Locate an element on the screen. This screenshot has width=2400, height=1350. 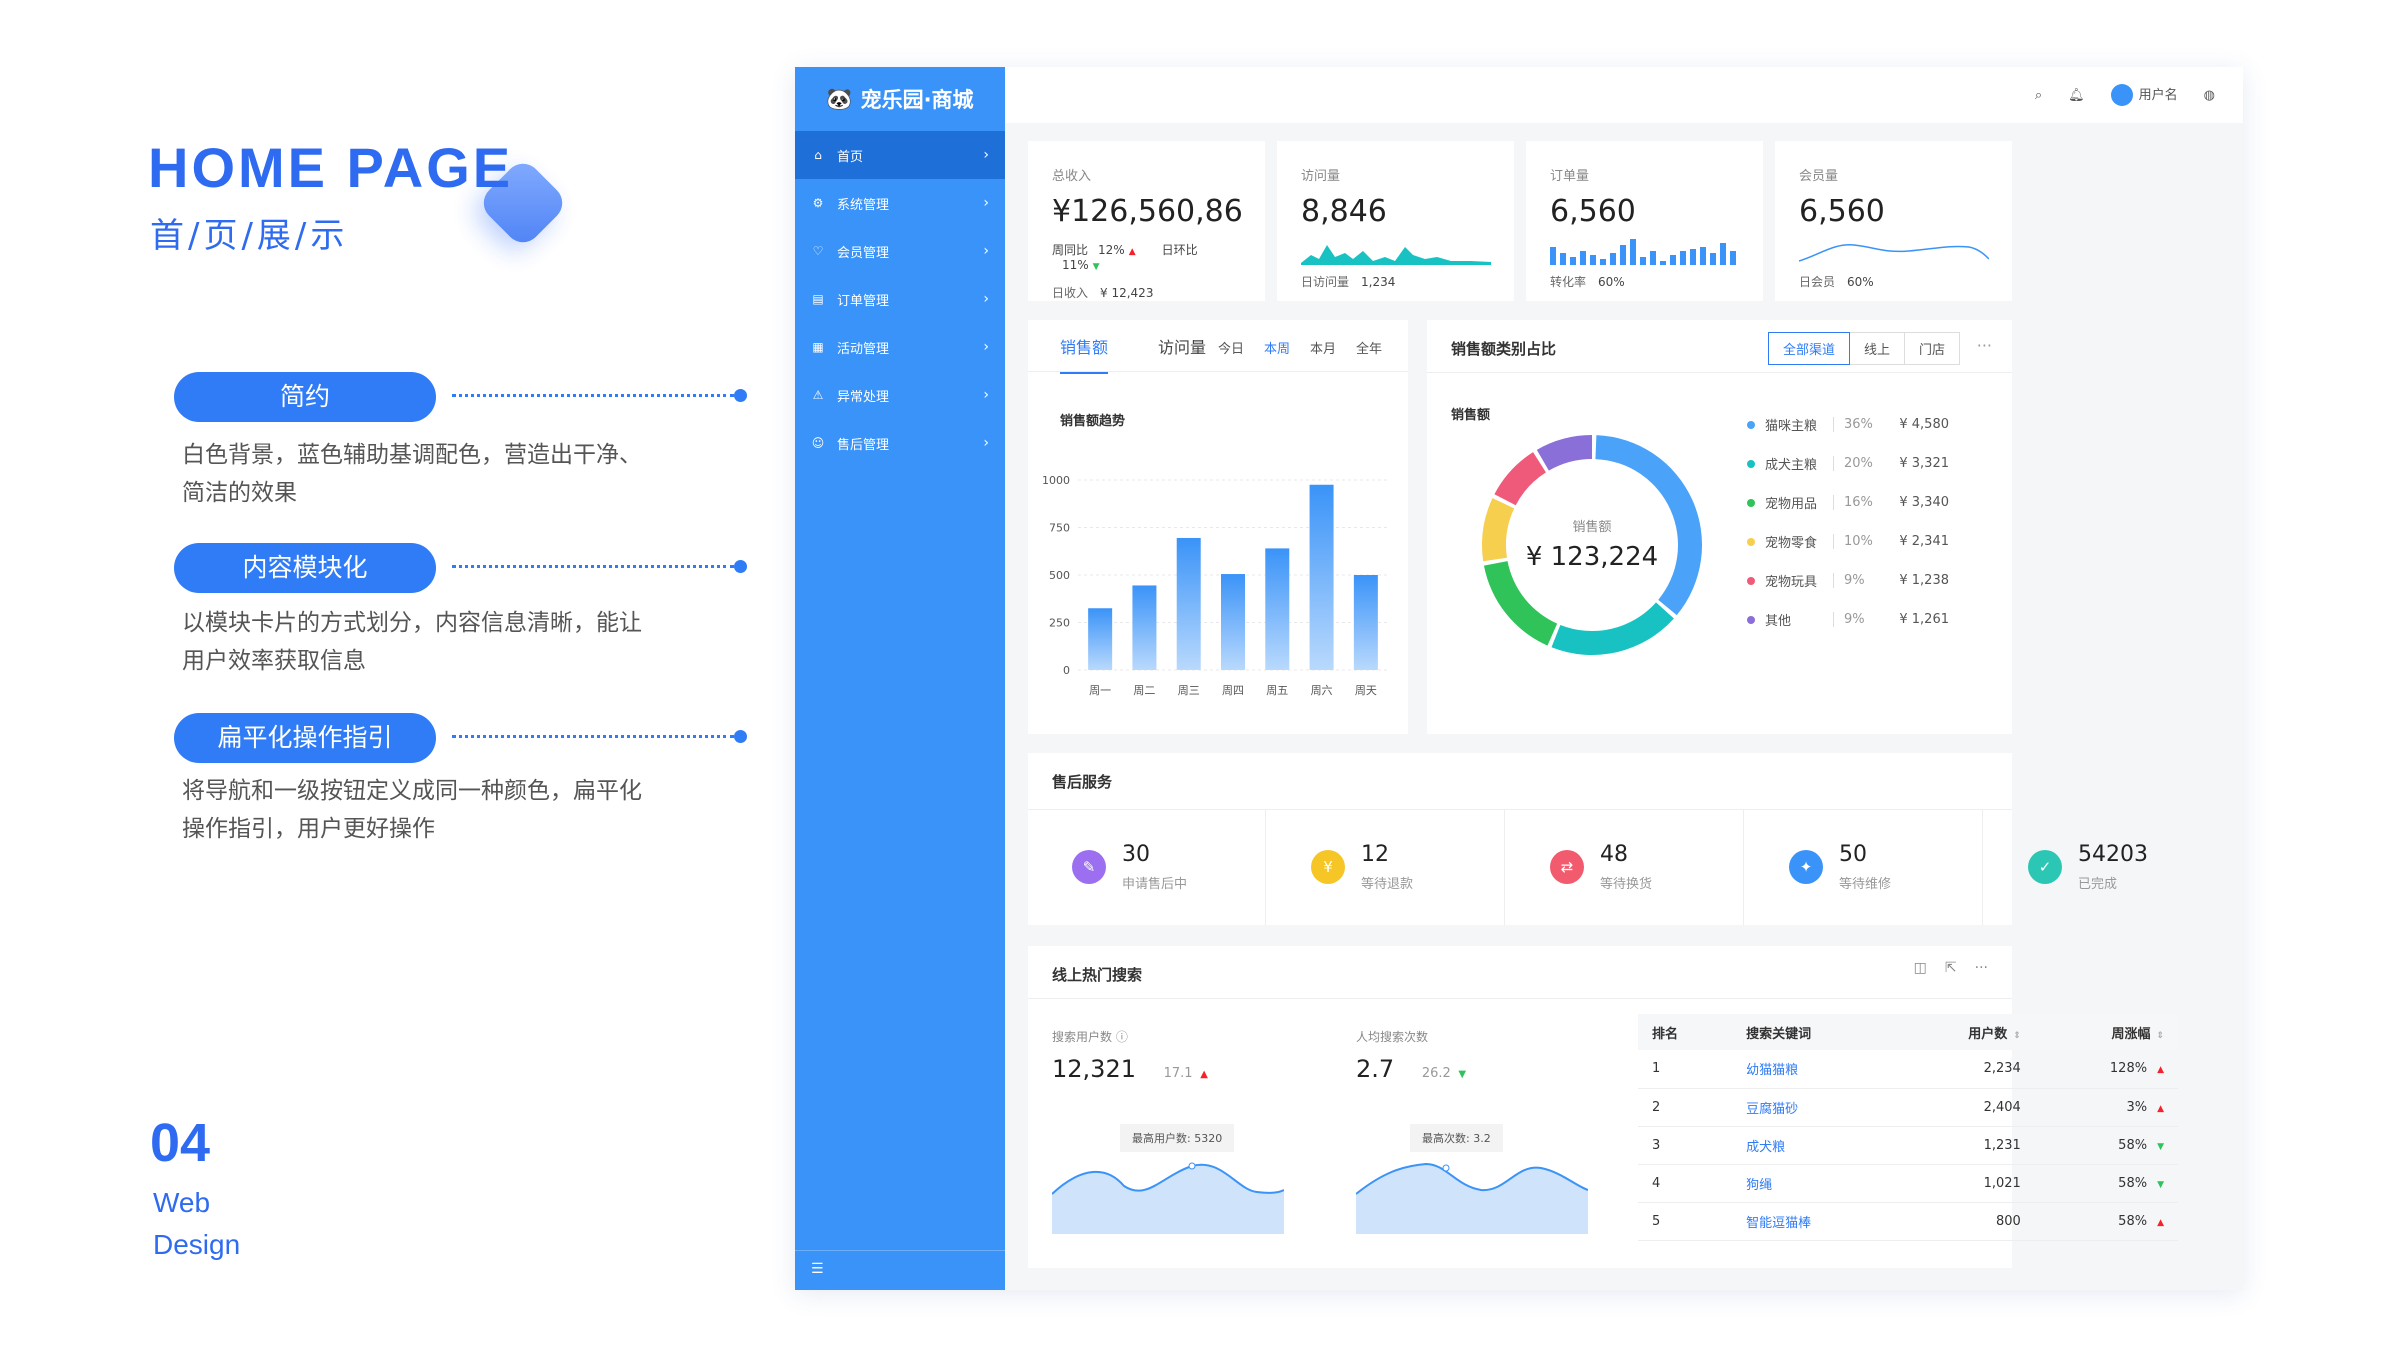
service-stat: ¥12 等待退款 is located at coordinates (1386, 867).